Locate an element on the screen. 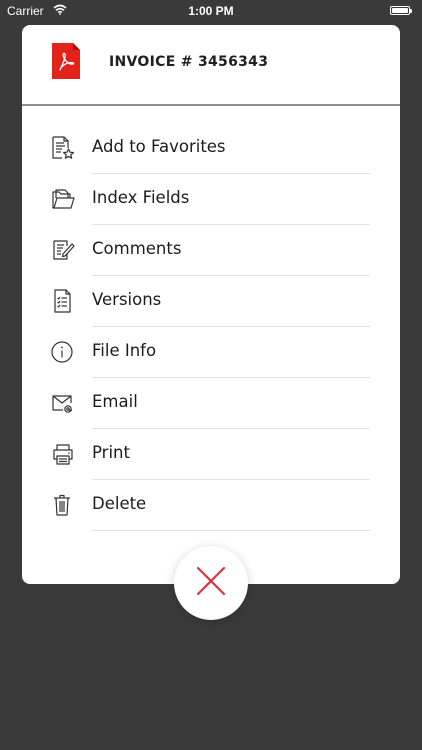  menu-item-email: Email is located at coordinates (211, 403).